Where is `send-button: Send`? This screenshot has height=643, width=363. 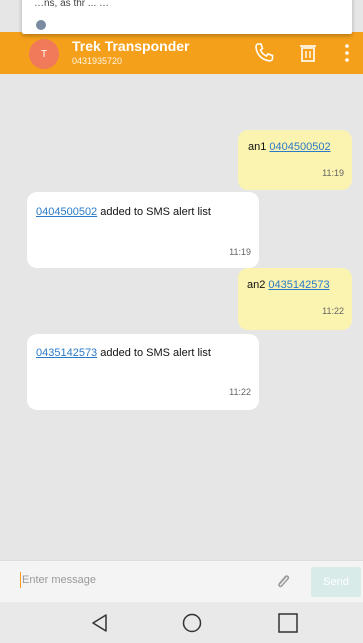
send-button: Send is located at coordinates (336, 582).